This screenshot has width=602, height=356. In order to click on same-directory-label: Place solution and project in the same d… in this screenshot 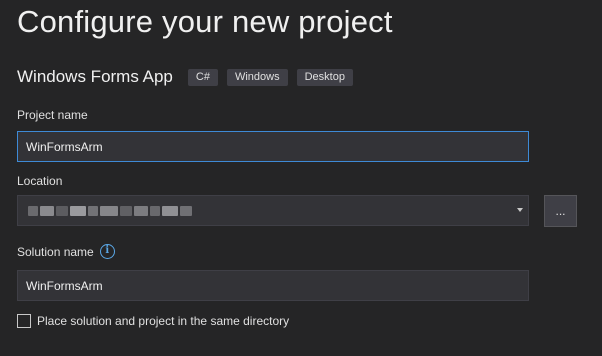, I will do `click(163, 321)`.